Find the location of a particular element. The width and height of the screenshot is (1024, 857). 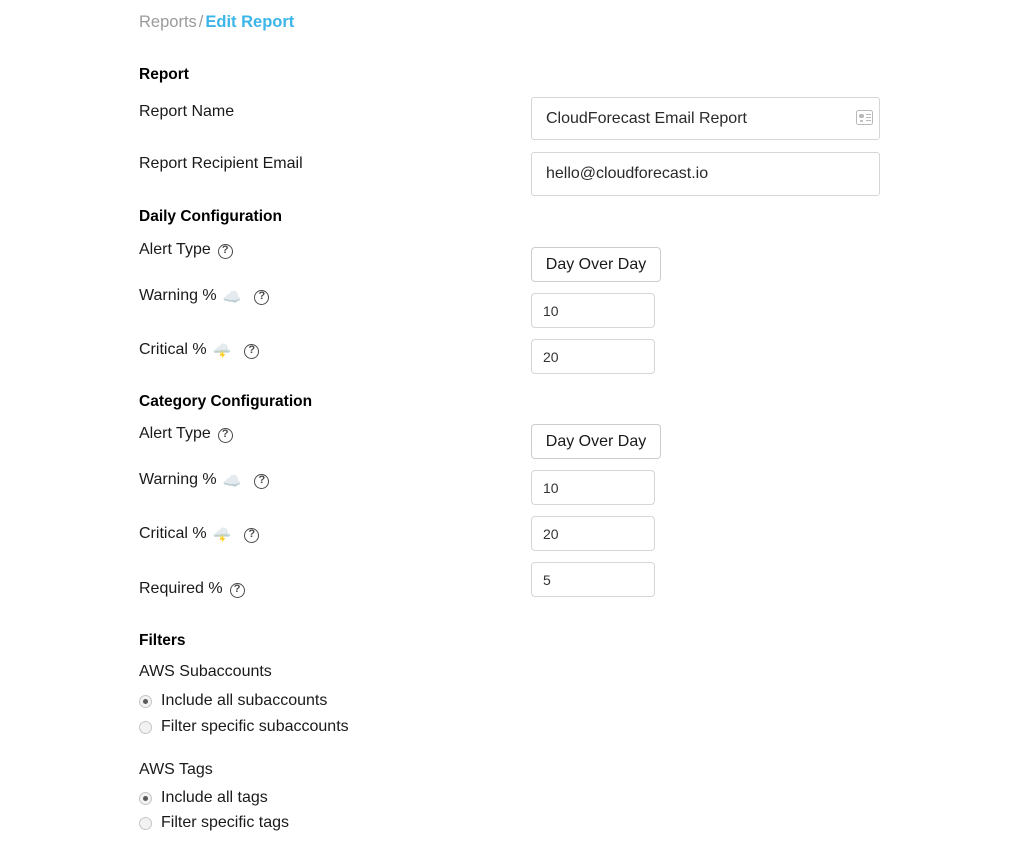

cloud-icon-daily-warning: ☁️ is located at coordinates (232, 297).